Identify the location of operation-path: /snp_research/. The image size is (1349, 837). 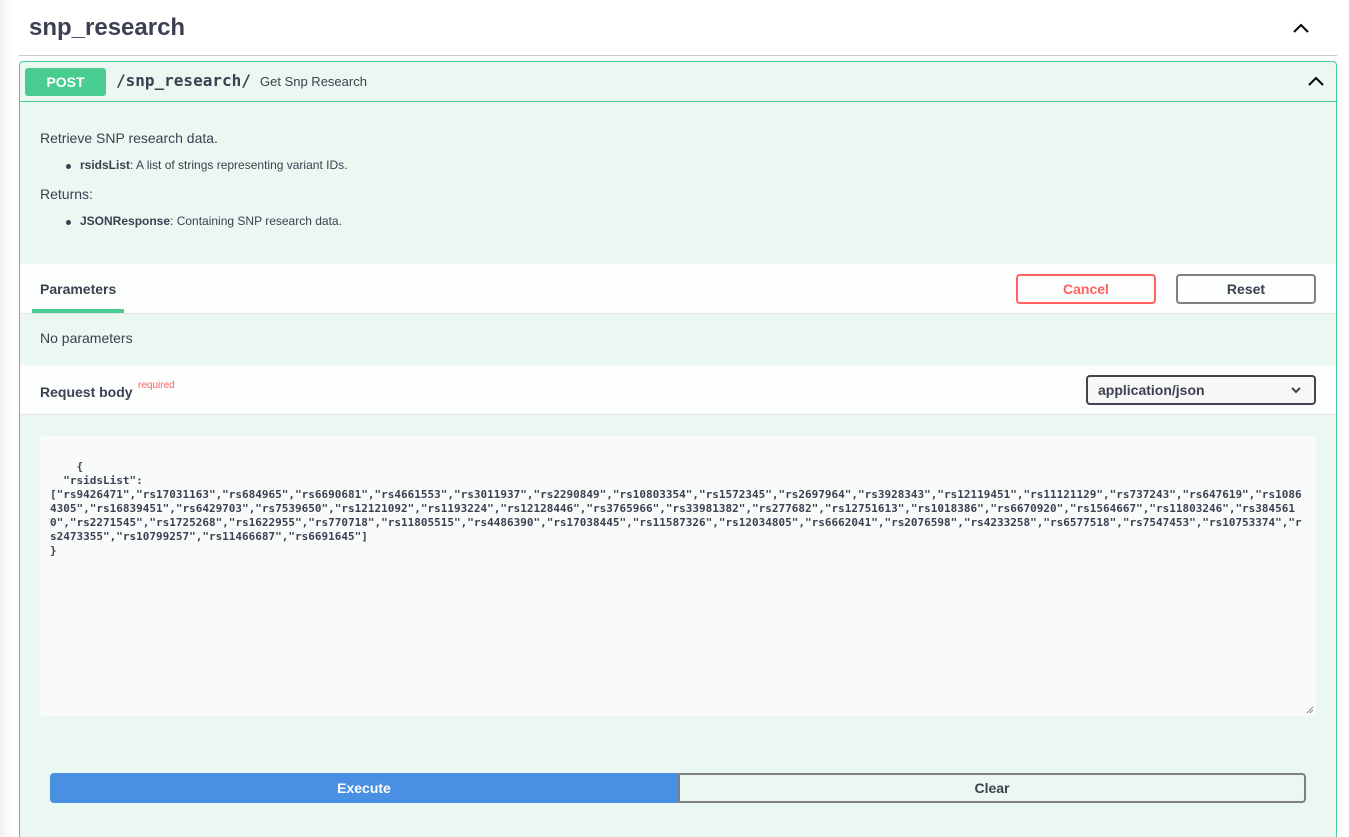
(183, 80).